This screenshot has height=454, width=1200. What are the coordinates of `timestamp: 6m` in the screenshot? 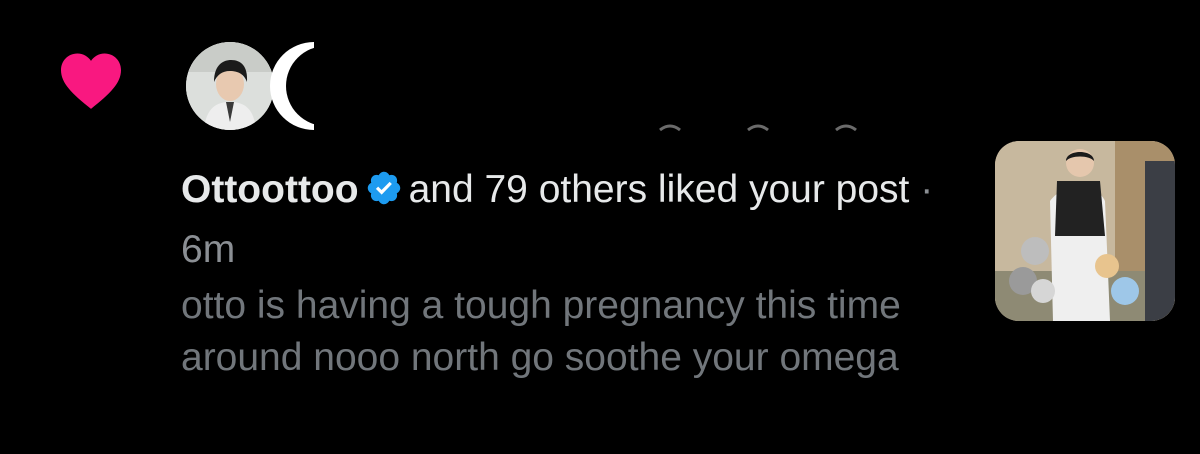 It's located at (208, 249).